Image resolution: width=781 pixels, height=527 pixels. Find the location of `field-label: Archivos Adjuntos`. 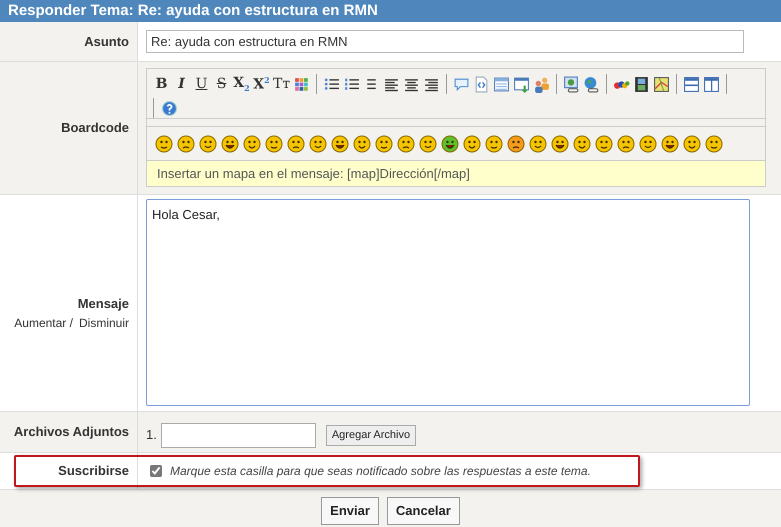

field-label: Archivos Adjuntos is located at coordinates (71, 432).